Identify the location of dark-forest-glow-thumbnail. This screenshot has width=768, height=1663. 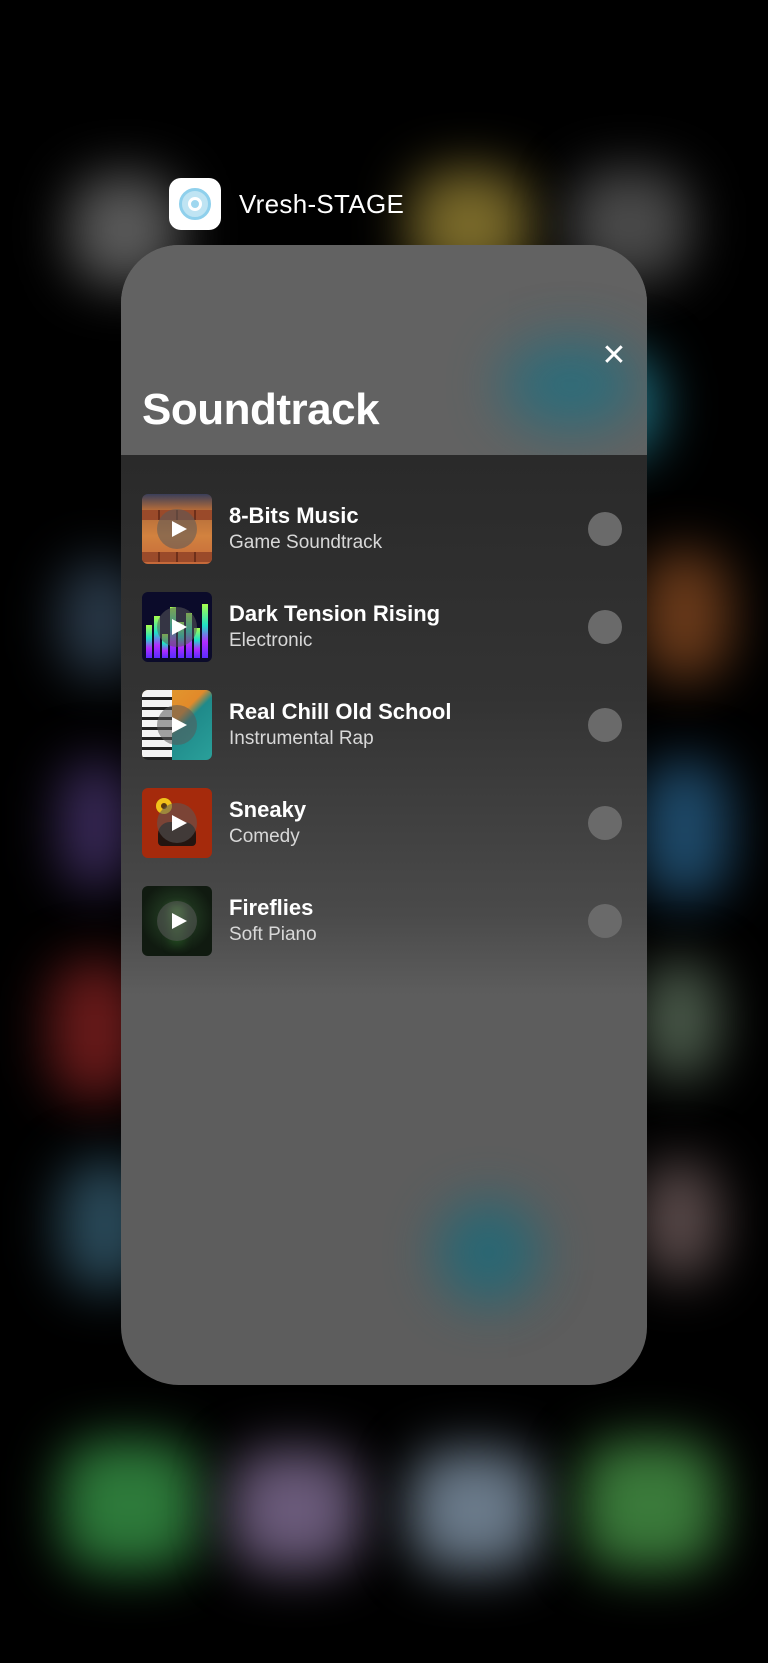
(177, 921).